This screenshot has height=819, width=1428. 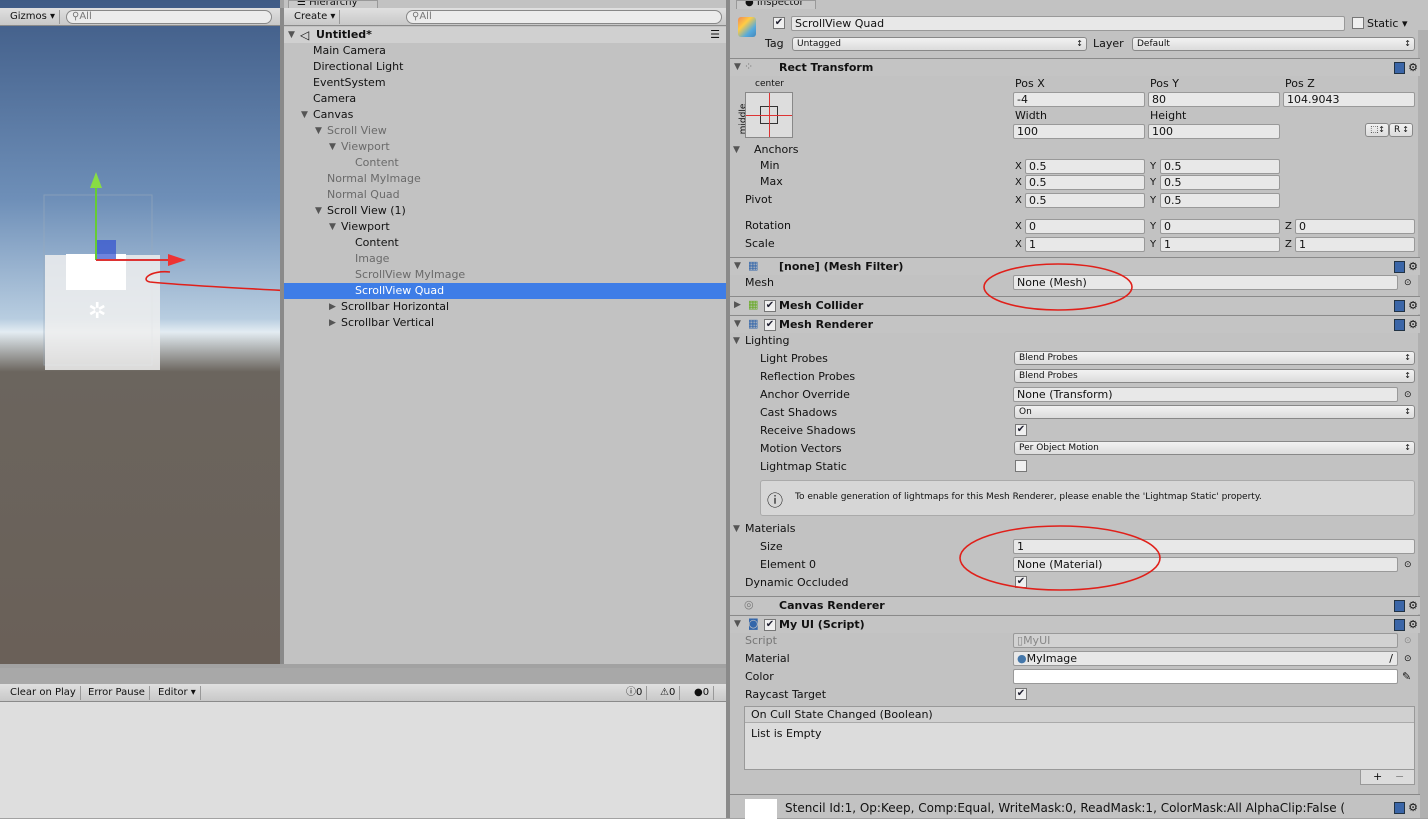 What do you see at coordinates (770, 625) in the screenshot?
I see `my-ui-enabled-checkbox: ✔` at bounding box center [770, 625].